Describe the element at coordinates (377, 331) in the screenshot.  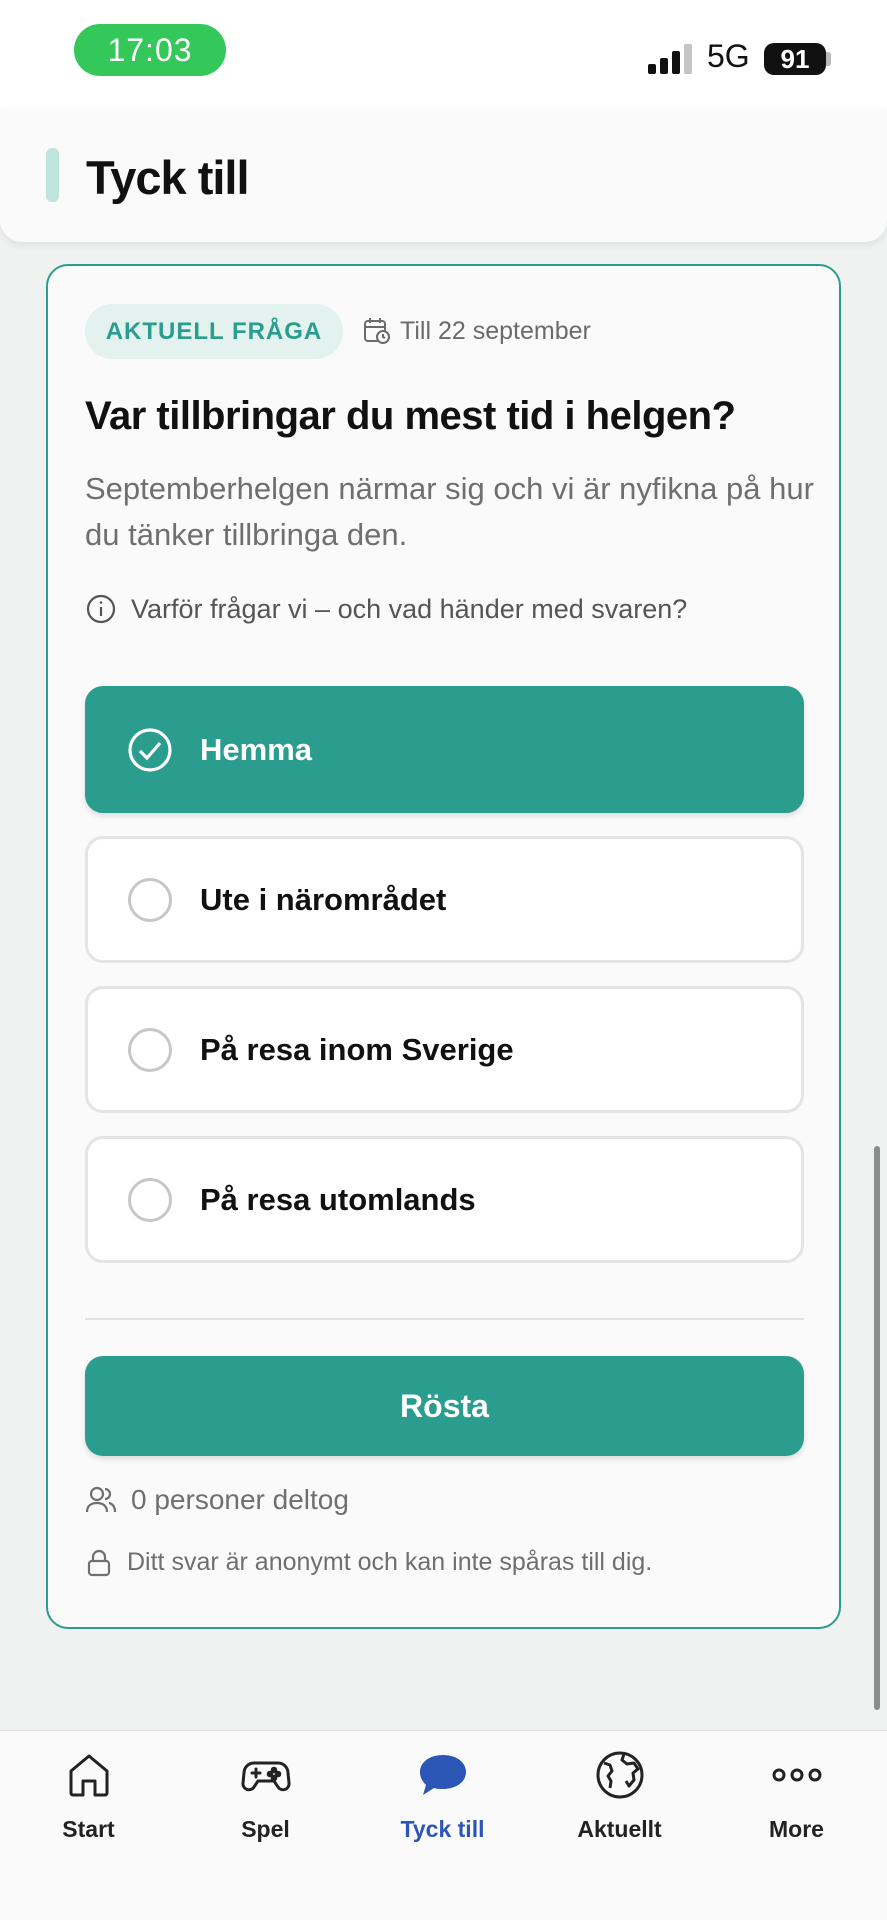
I see `calendar-clock-icon` at that location.